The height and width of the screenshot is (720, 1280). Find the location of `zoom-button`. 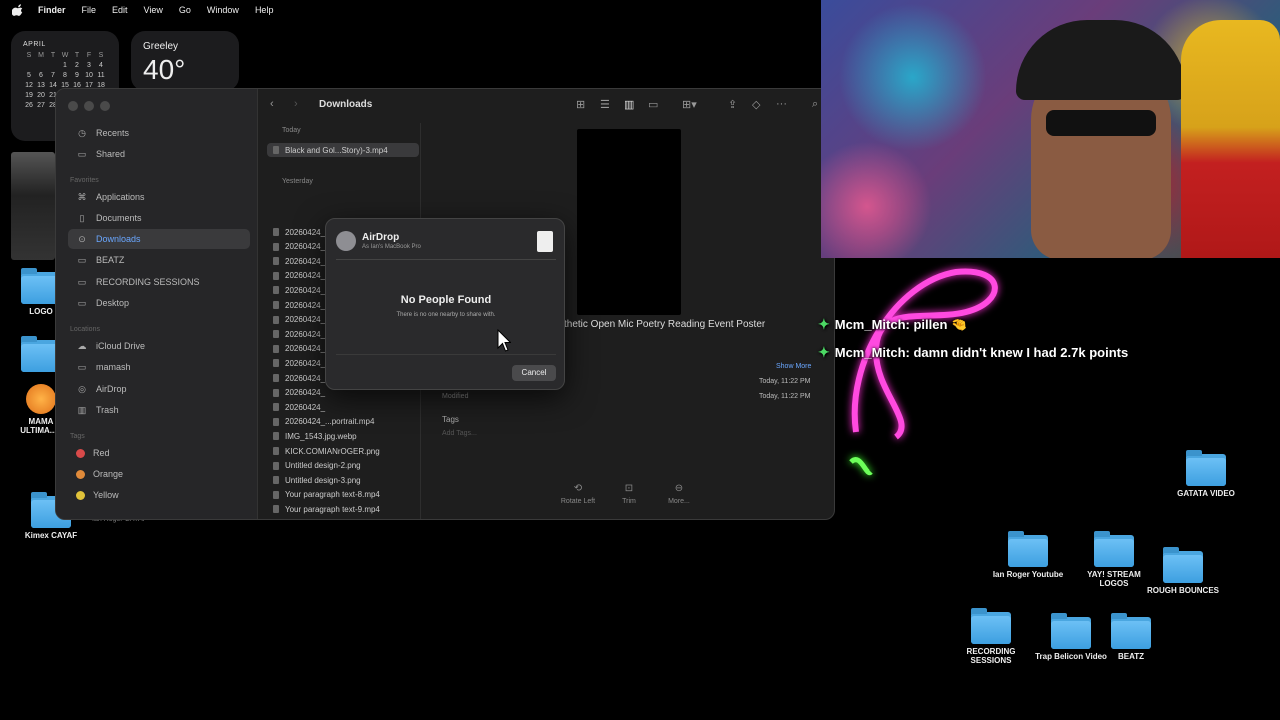

zoom-button is located at coordinates (105, 106).